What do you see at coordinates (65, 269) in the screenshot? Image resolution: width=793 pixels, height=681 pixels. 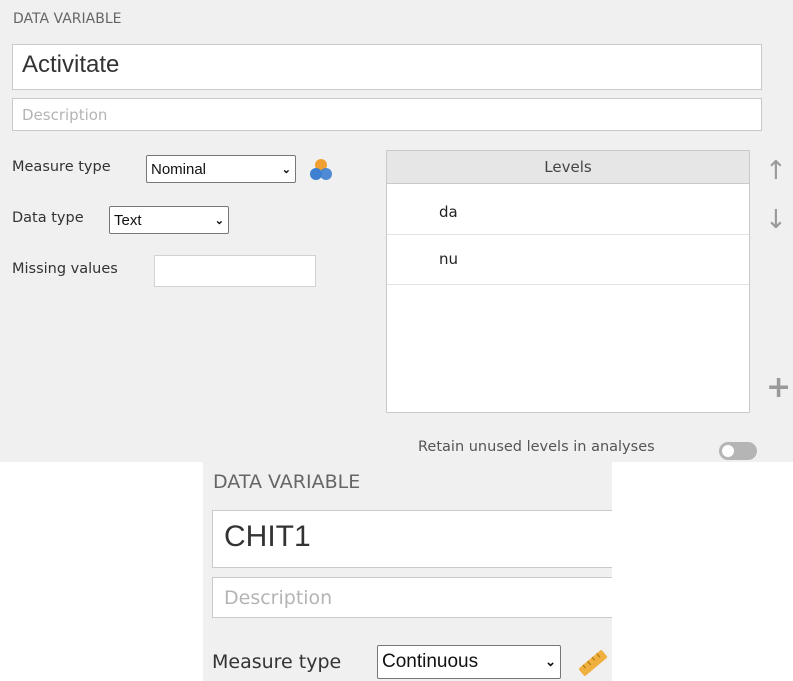 I see `missing-values-label: Missing values` at bounding box center [65, 269].